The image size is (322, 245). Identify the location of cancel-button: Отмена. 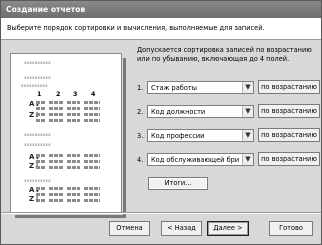
(129, 228).